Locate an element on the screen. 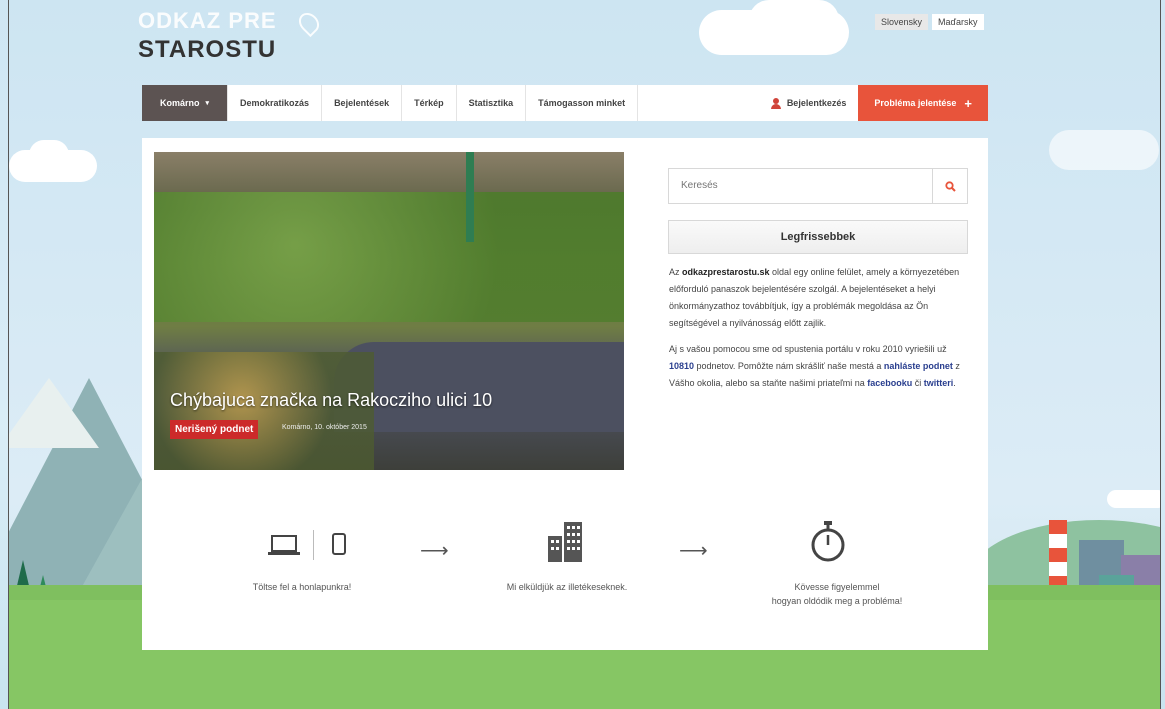 The width and height of the screenshot is (1165, 709). site-name: odkazprestarostu.sk is located at coordinates (726, 272).